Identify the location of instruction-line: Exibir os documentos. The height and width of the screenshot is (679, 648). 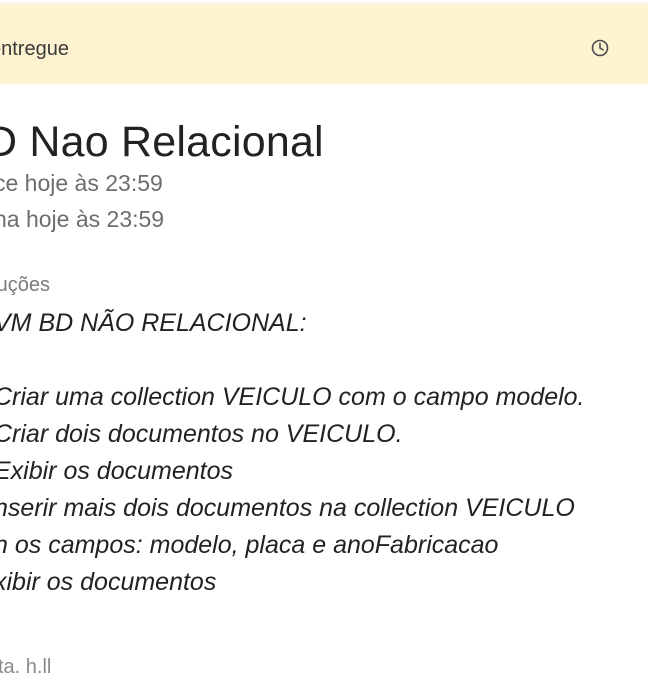
(117, 471).